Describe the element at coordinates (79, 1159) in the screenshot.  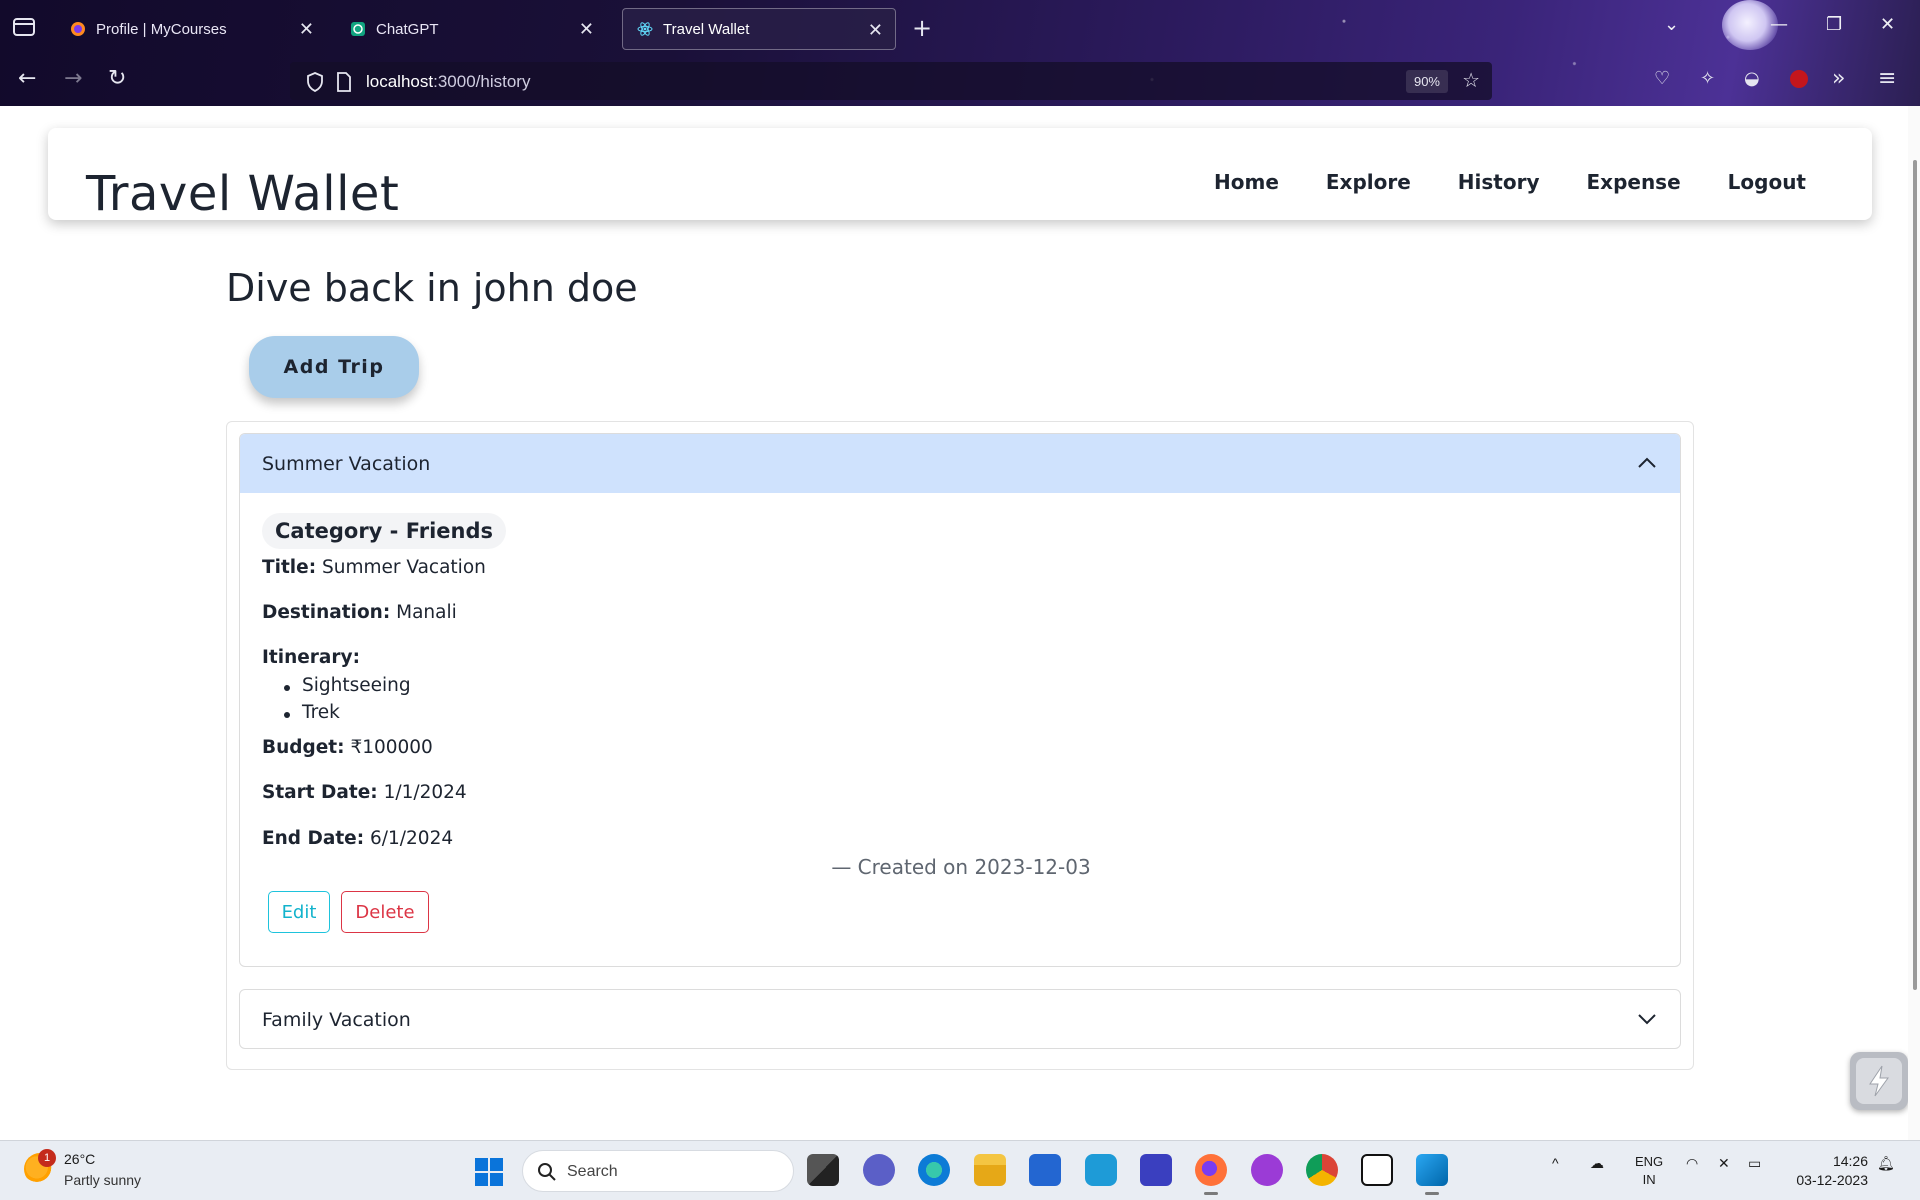
I see `weather-temperature: 26°C` at that location.